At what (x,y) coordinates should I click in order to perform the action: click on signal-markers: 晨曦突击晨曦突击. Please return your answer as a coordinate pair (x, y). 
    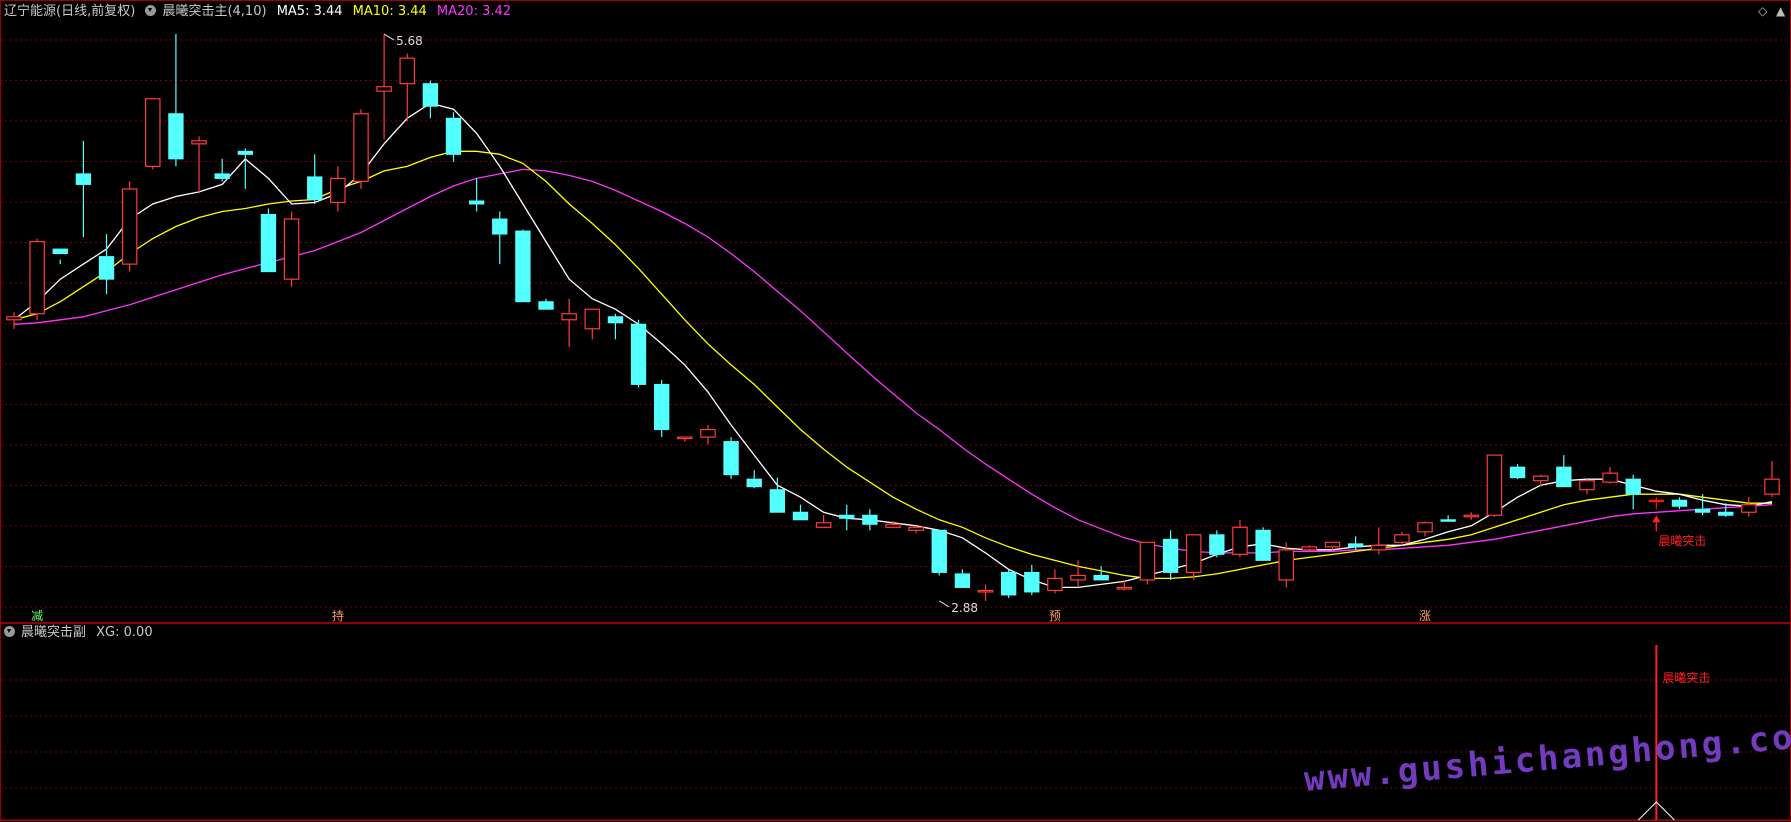
    Looking at the image, I should click on (1673, 668).